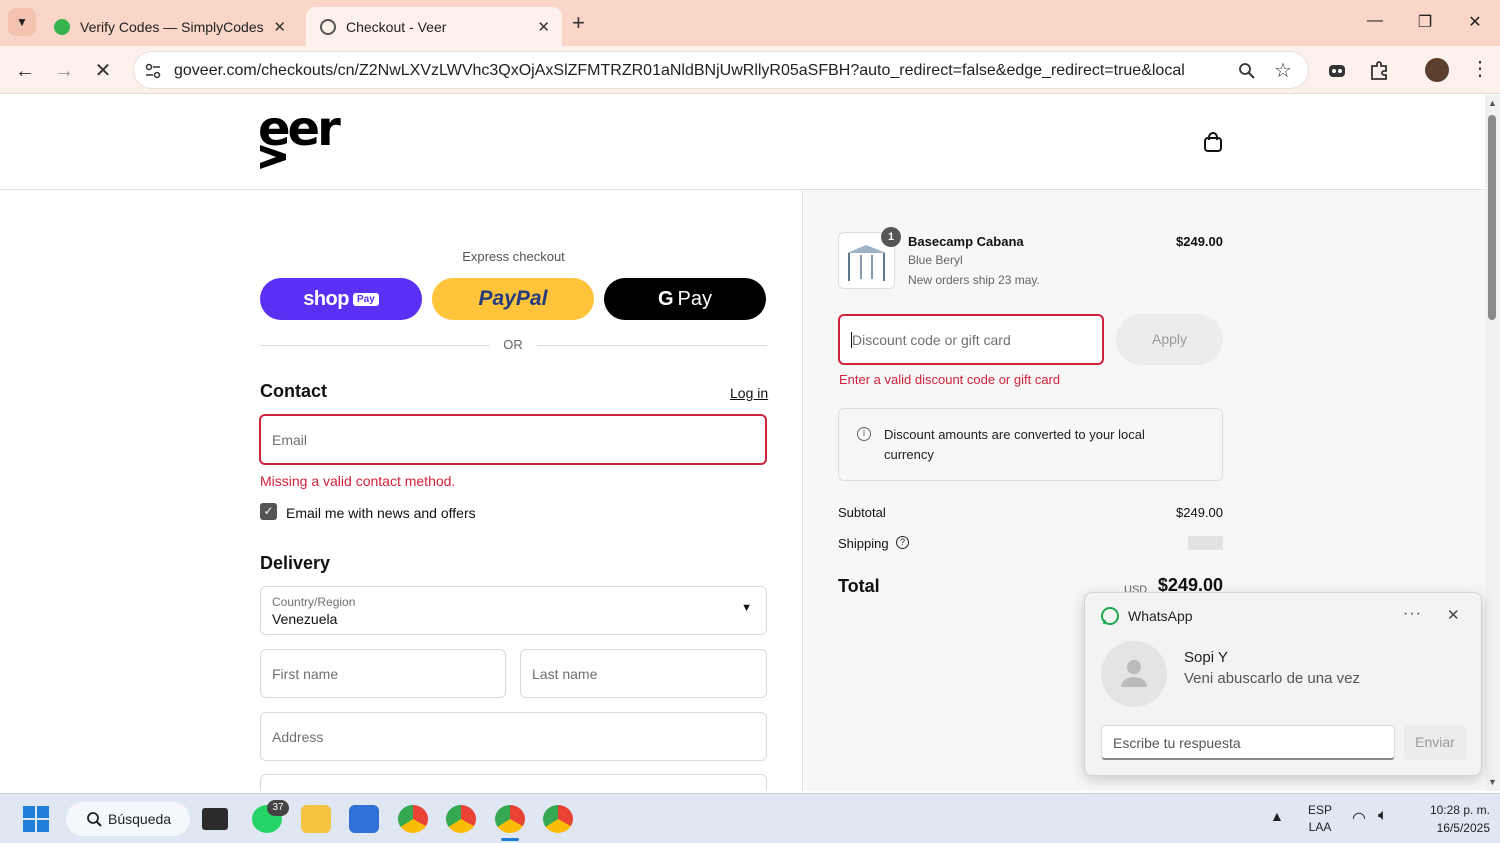 Image resolution: width=1500 pixels, height=843 pixels. Describe the element at coordinates (510, 839) in the screenshot. I see `active-app-indicator` at that location.